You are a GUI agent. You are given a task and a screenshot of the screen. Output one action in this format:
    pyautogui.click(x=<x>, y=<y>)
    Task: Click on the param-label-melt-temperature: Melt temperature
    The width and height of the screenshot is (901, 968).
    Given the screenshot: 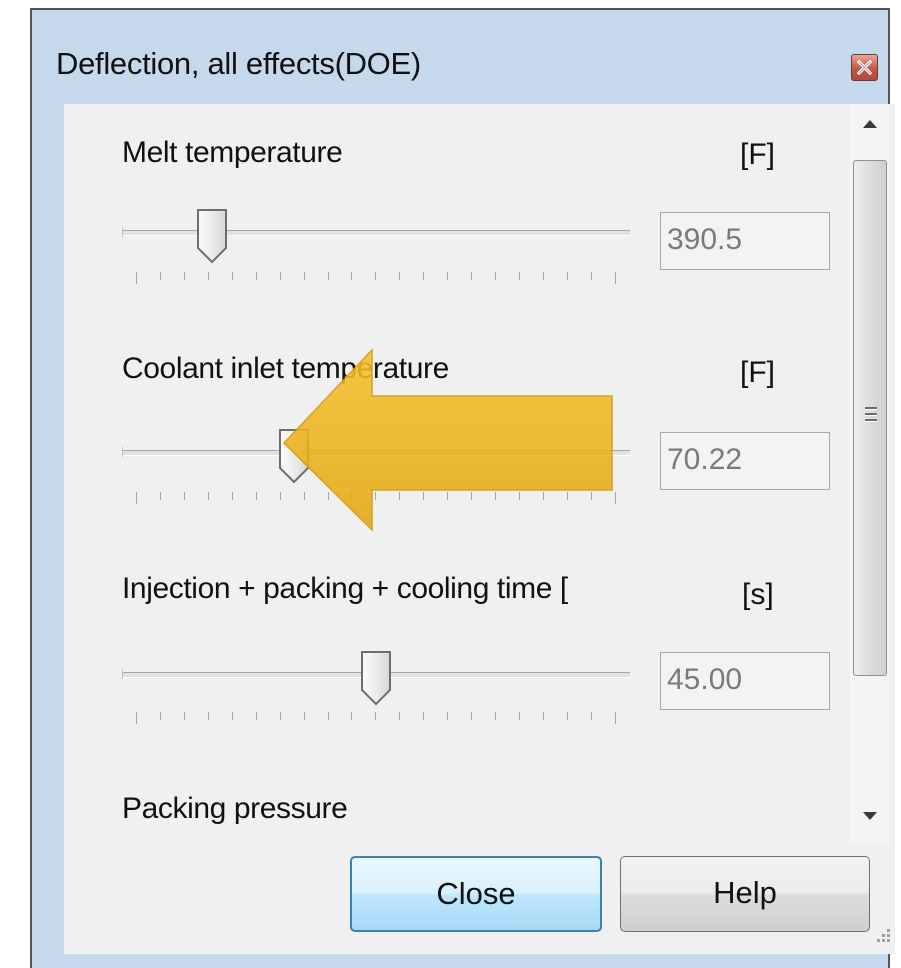 What is the action you would take?
    pyautogui.click(x=232, y=152)
    